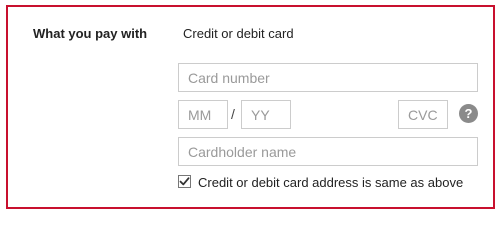  I want to click on cvc-input, so click(423, 114).